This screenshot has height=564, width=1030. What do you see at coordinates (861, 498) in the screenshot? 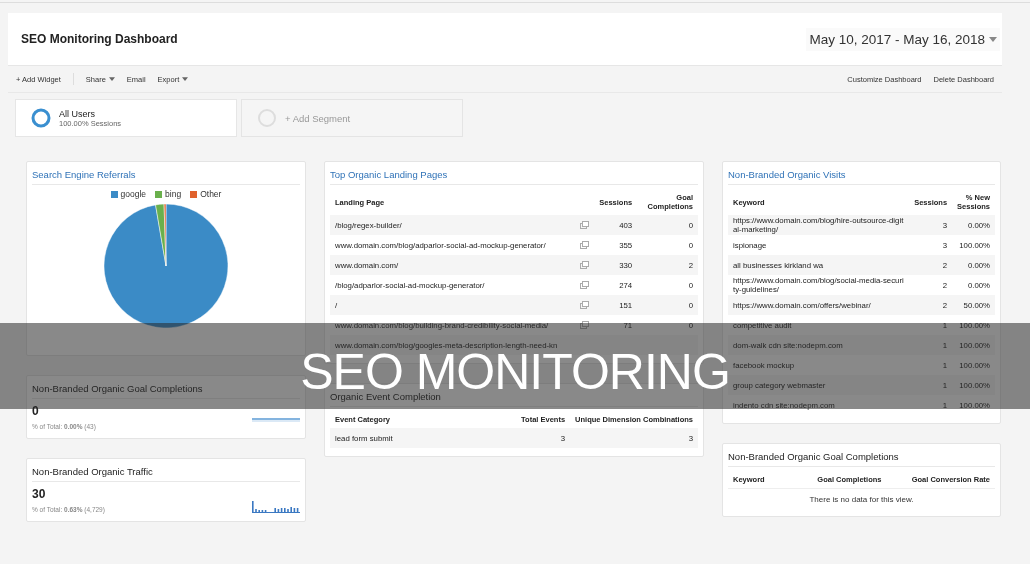
I see `empty-message: There is no data for this view.` at bounding box center [861, 498].